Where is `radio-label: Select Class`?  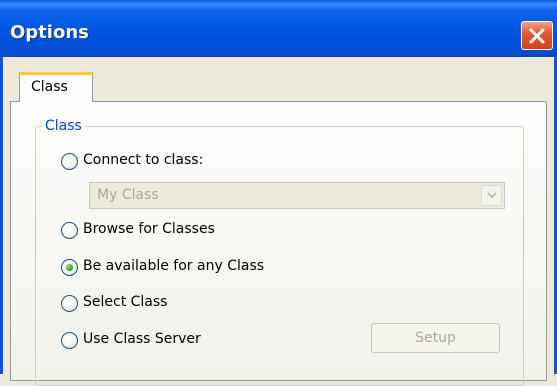
radio-label: Select Class is located at coordinates (125, 302).